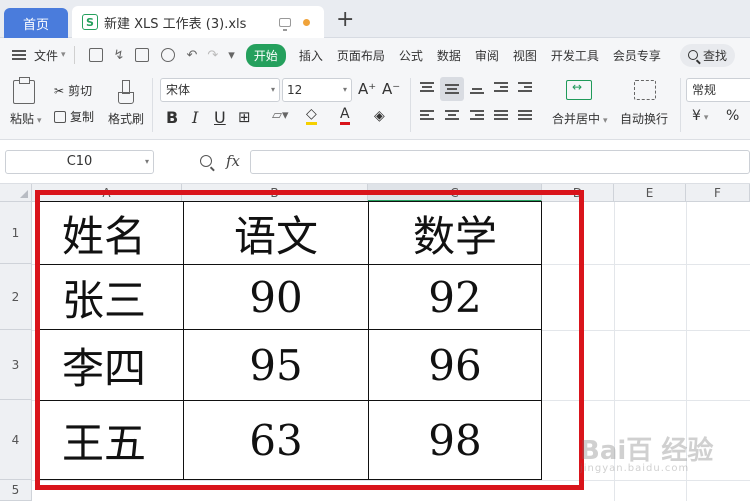 The image size is (750, 501). I want to click on font-family-value: 宋体, so click(178, 90).